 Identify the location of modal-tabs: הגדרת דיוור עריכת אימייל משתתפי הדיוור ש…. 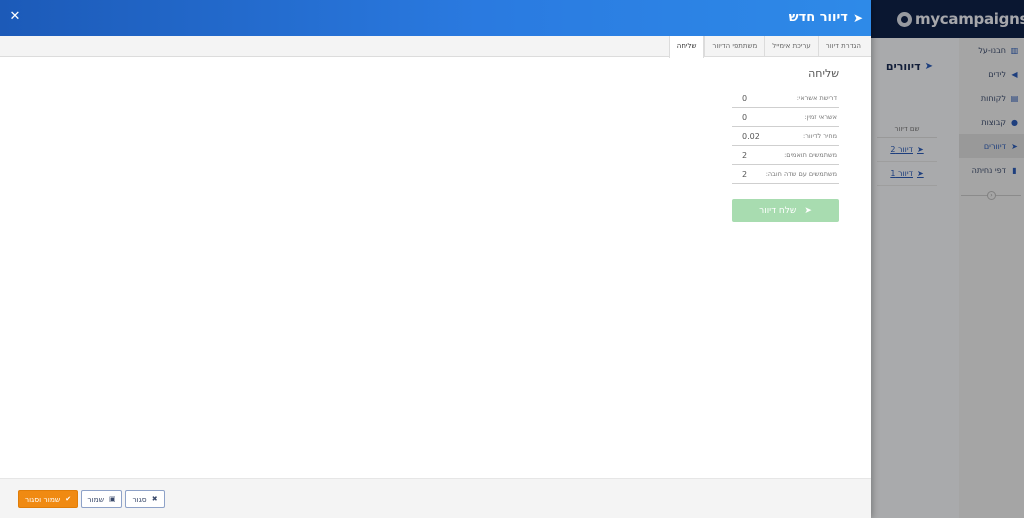
(435, 47).